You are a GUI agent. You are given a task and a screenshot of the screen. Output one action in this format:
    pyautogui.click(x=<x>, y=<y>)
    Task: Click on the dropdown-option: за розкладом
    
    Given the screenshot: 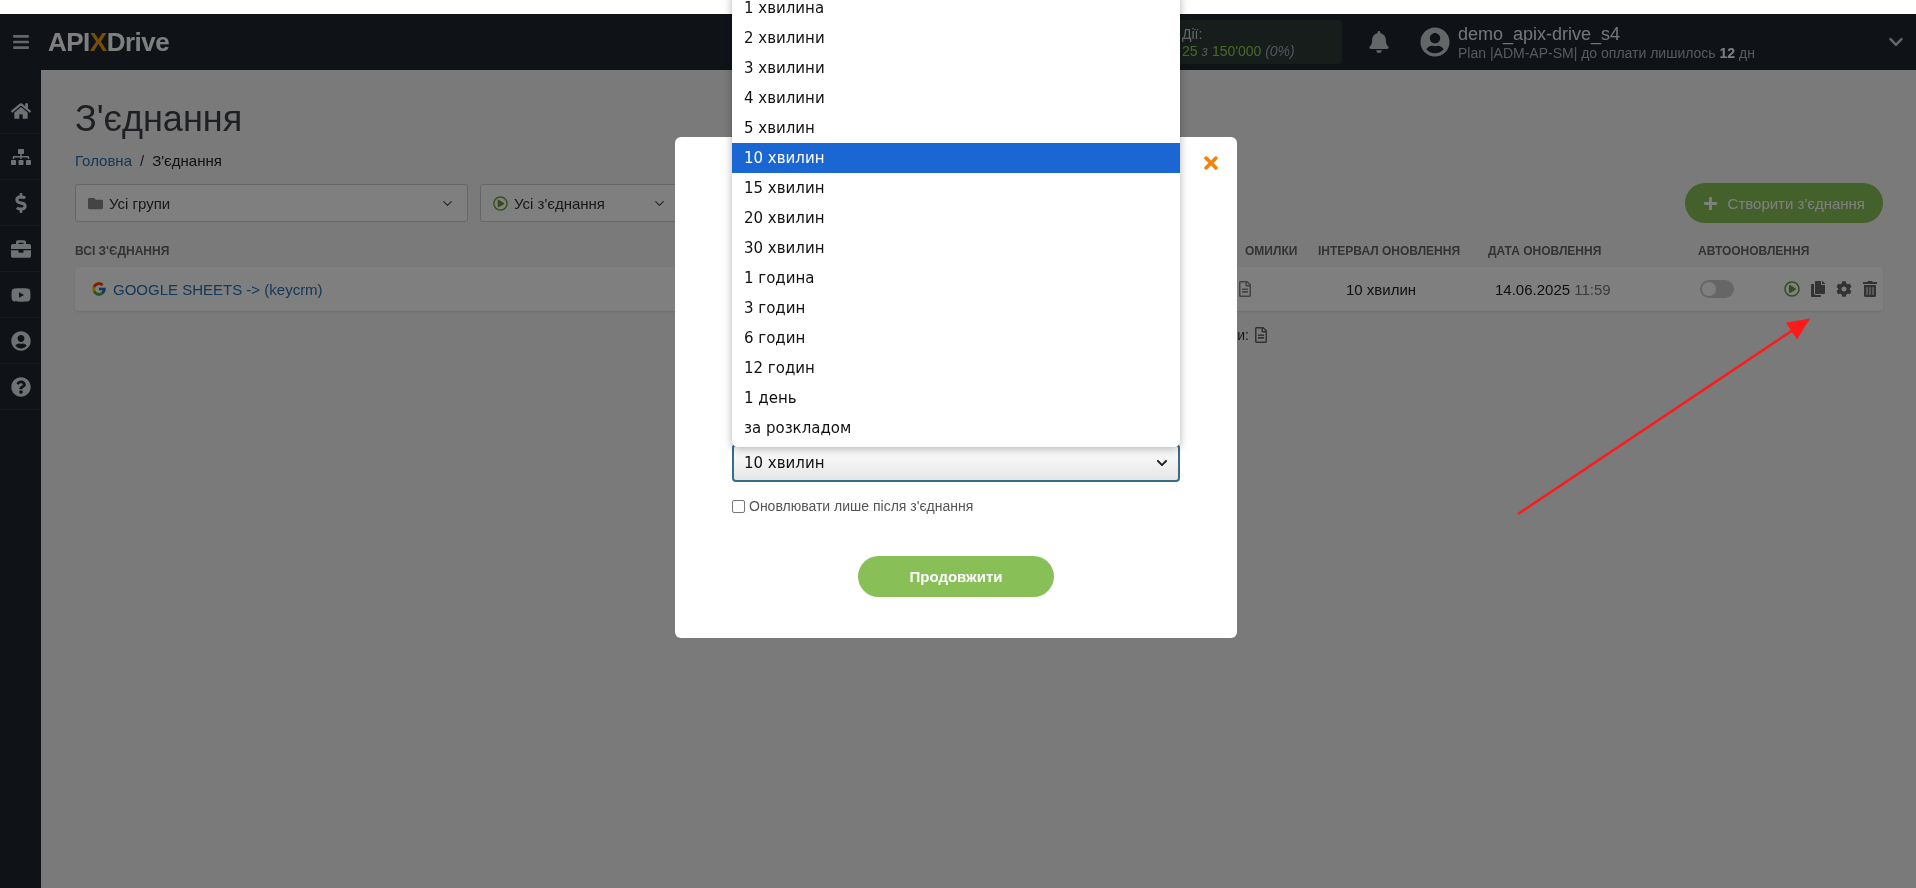 What is the action you would take?
    pyautogui.click(x=956, y=428)
    